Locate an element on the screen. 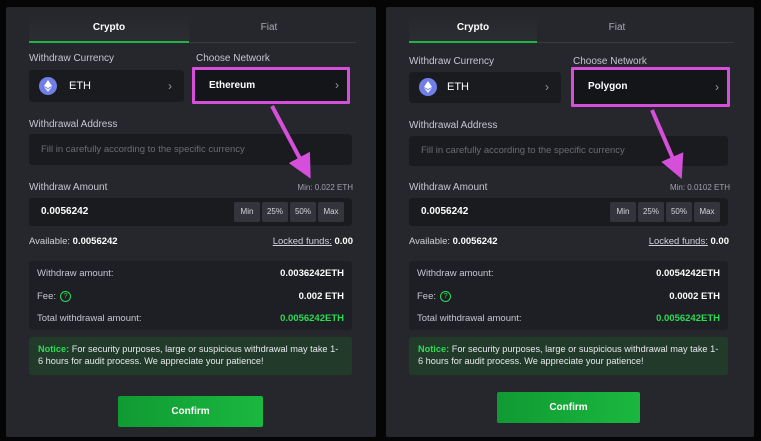  annotation-arrow is located at coordinates (477, 142).